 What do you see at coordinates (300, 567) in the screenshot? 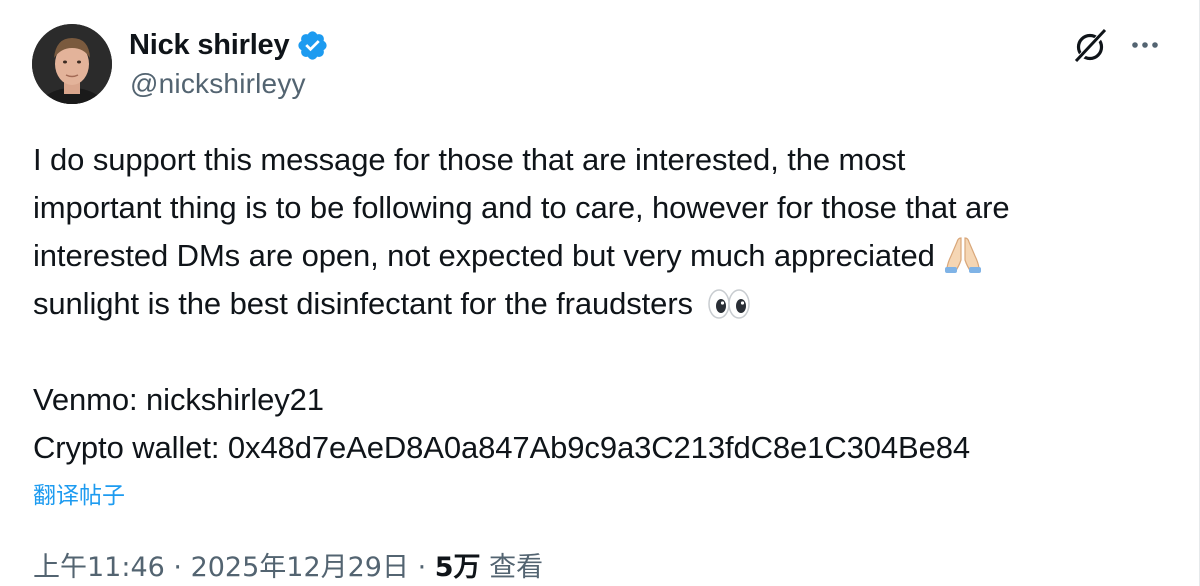
I see `post-date: 2025年12月29日` at bounding box center [300, 567].